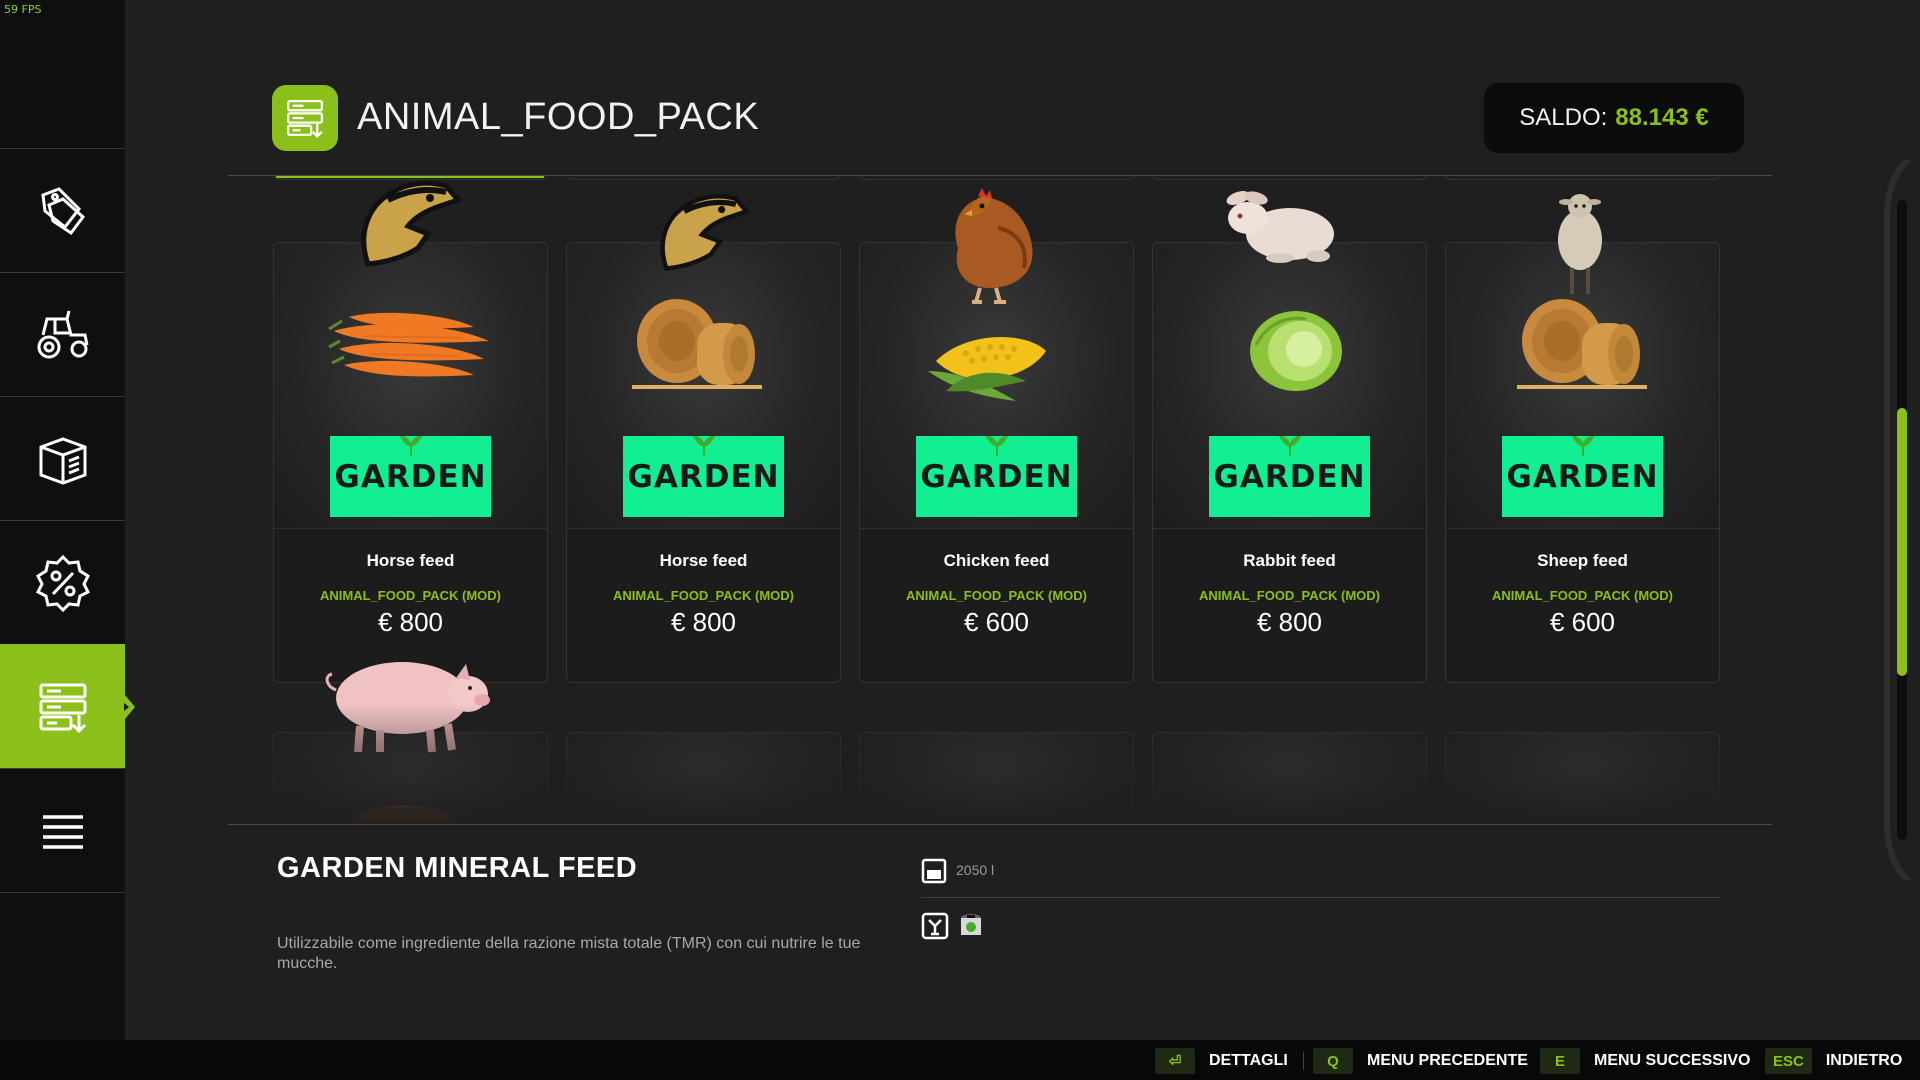 This screenshot has width=1920, height=1080. What do you see at coordinates (457, 868) in the screenshot?
I see `details-title: GARDEN MINERAL FEED` at bounding box center [457, 868].